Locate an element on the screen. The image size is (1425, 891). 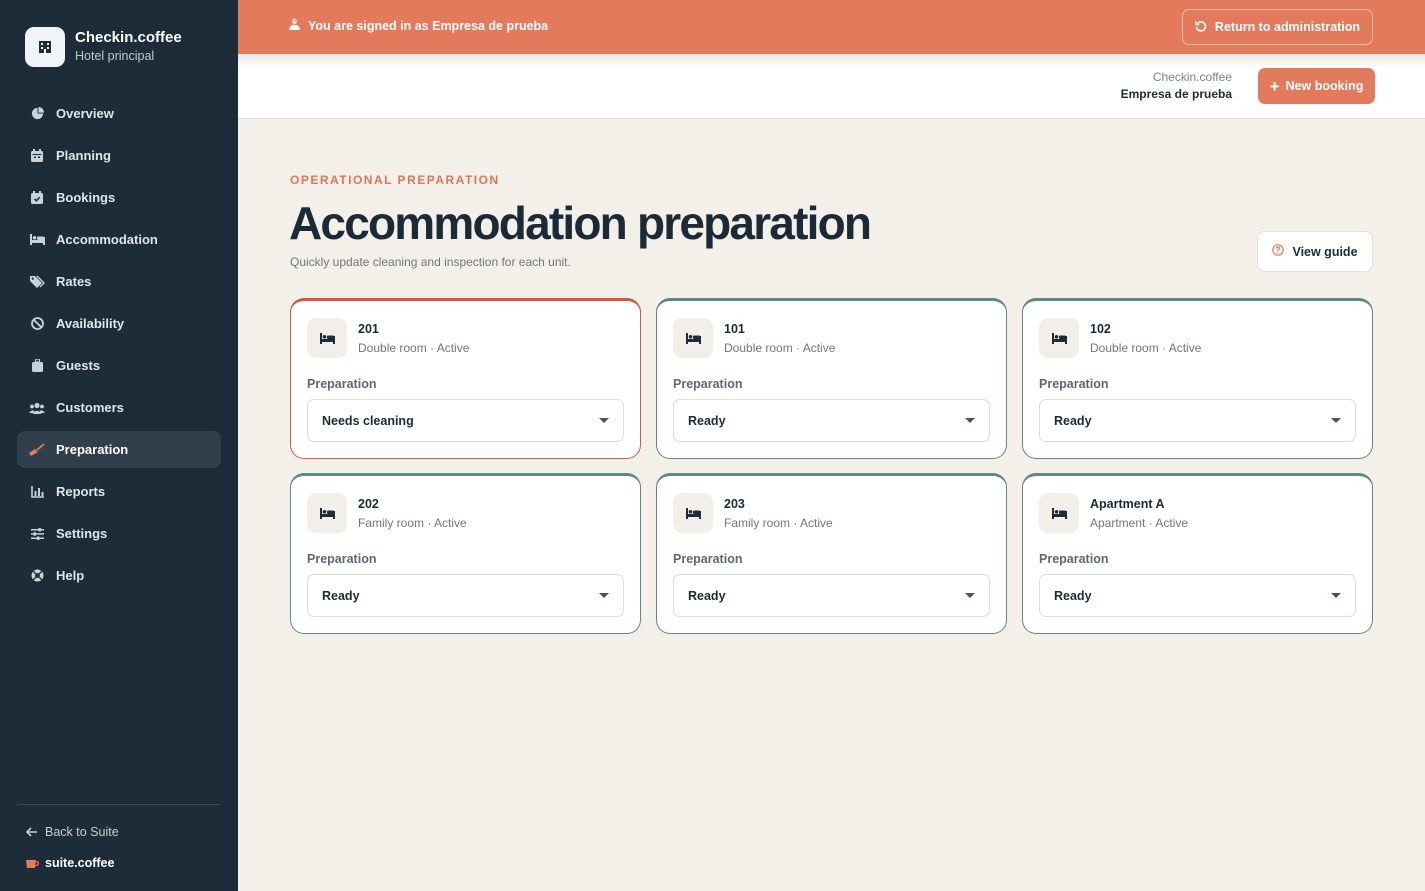
sidebar-item-preparation: Preparation is located at coordinates (119, 449).